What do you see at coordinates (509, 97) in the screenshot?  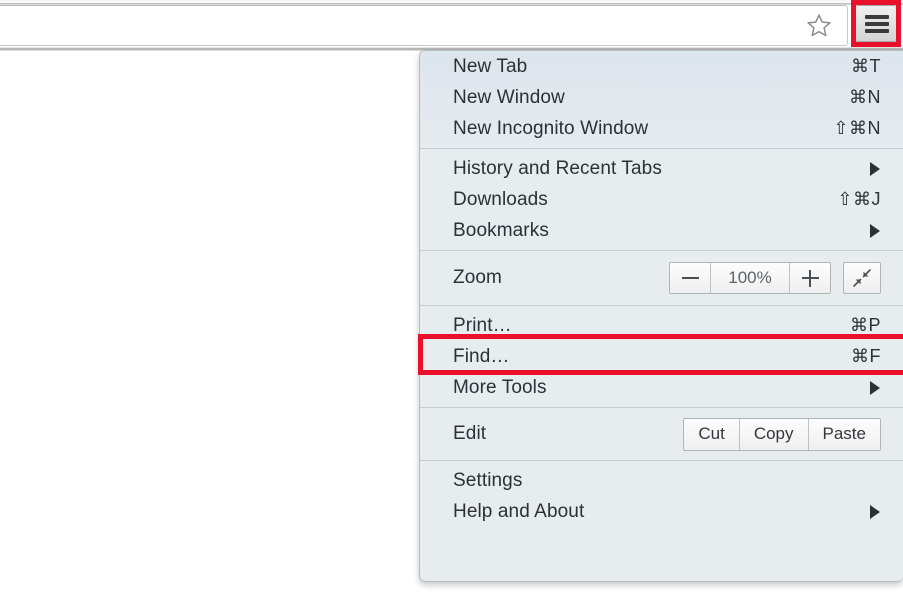 I see `menu-item-label: New Window` at bounding box center [509, 97].